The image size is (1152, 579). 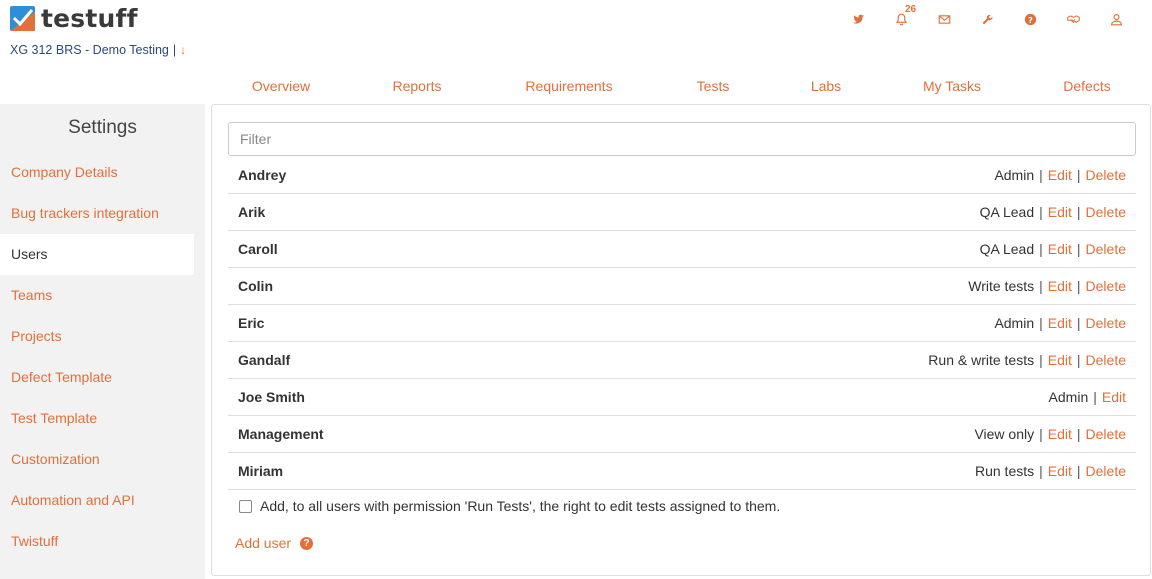 I want to click on run-tests-edit-checkbox, so click(x=245, y=506).